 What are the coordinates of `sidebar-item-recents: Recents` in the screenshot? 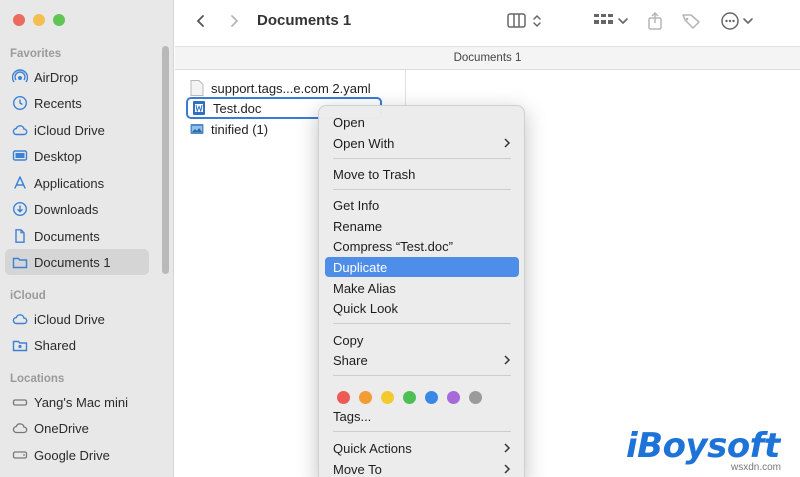 It's located at (77, 103).